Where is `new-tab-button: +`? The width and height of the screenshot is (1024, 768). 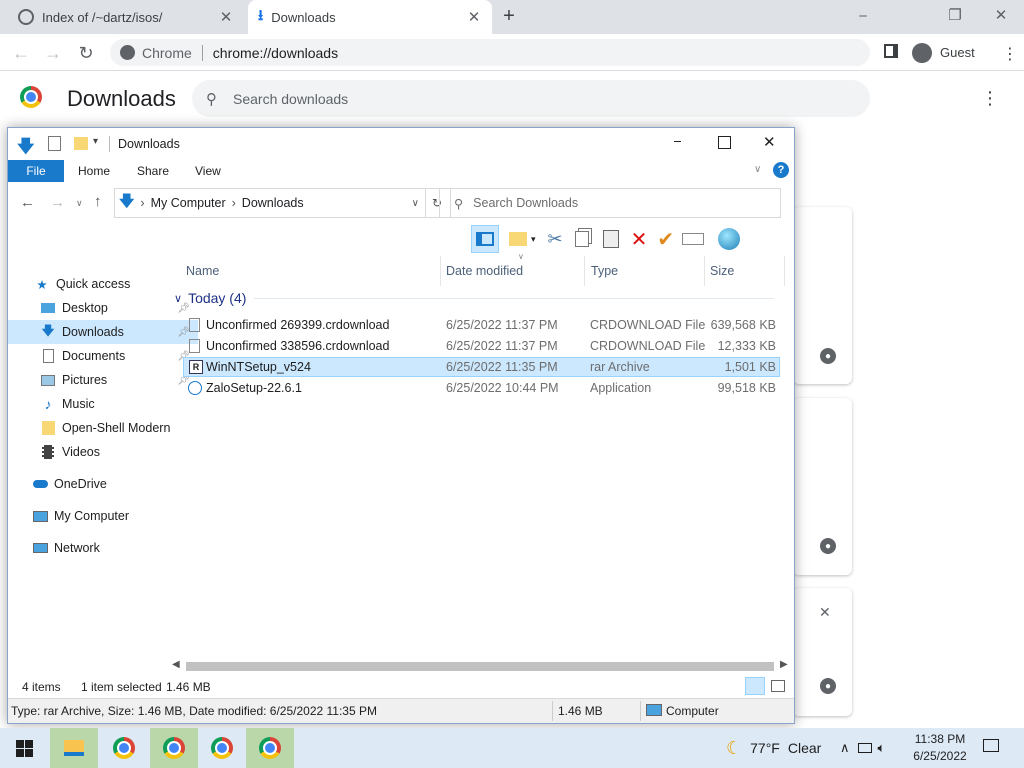 new-tab-button: + is located at coordinates (509, 16).